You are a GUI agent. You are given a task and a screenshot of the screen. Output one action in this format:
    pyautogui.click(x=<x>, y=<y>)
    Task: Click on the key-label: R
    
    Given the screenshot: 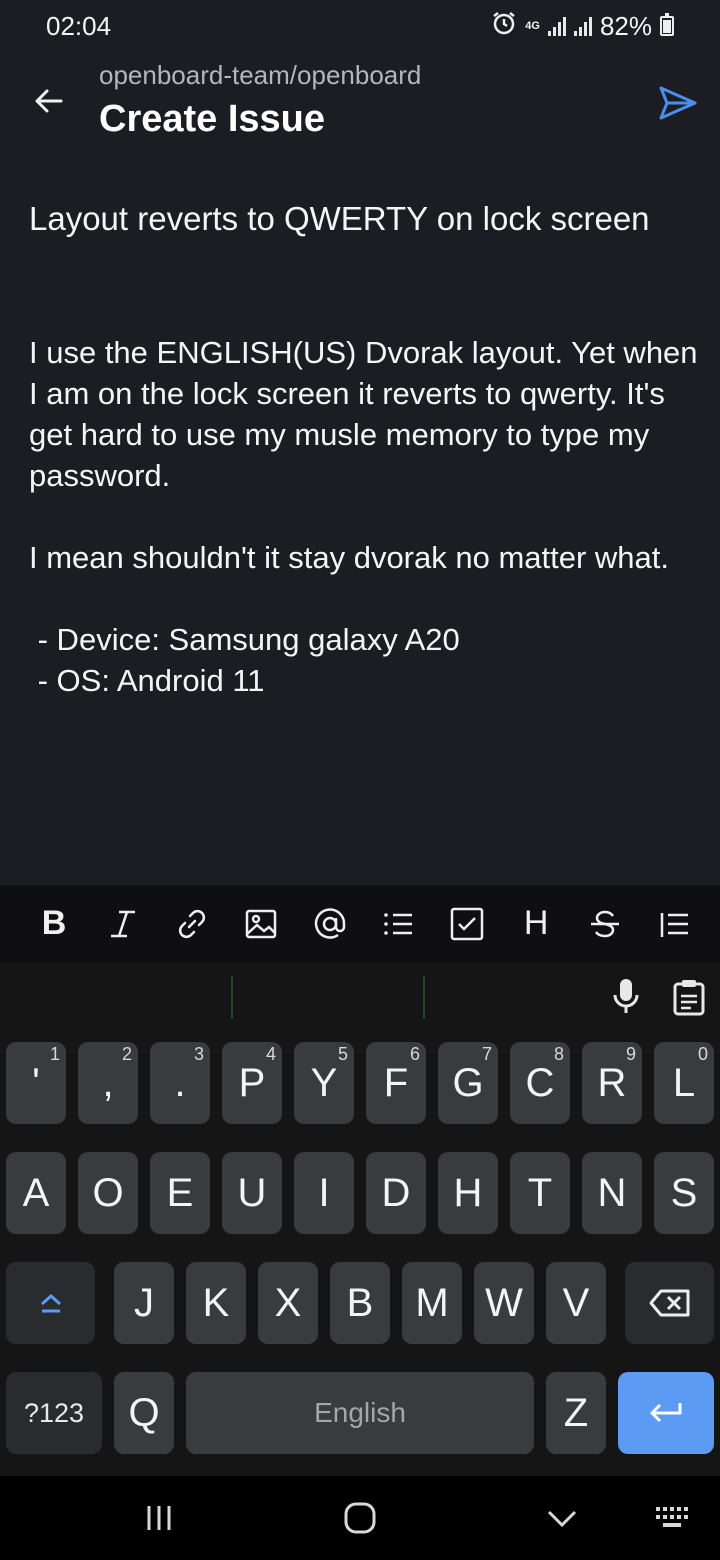 What is the action you would take?
    pyautogui.click(x=612, y=1083)
    